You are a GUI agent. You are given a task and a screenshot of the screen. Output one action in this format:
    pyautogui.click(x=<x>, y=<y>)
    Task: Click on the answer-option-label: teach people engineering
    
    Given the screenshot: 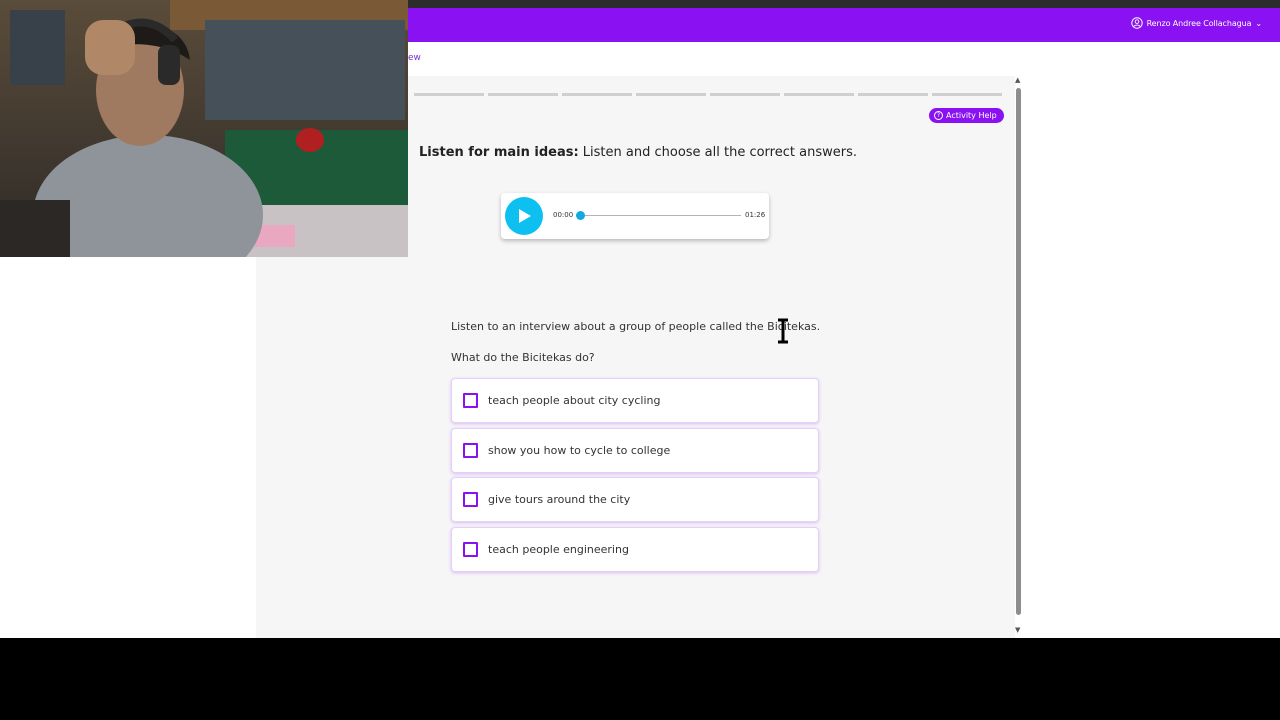 What is the action you would take?
    pyautogui.click(x=558, y=549)
    